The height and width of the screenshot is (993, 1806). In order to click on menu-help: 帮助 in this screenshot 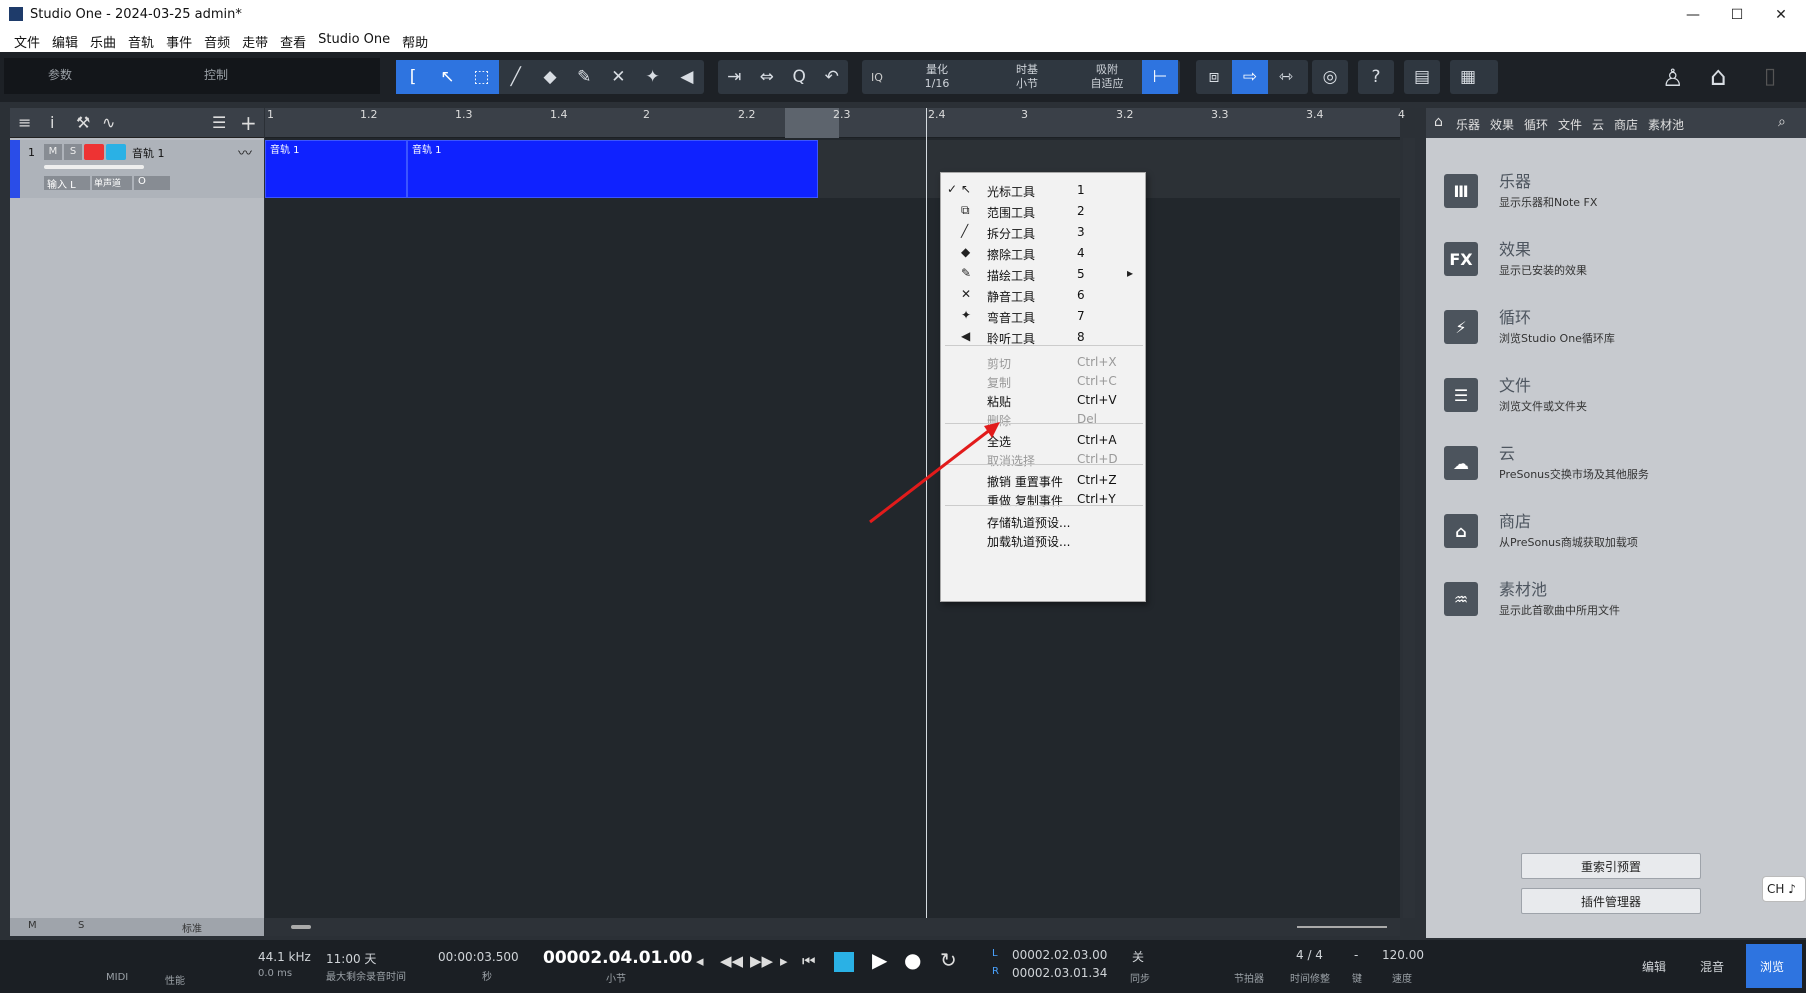, I will do `click(415, 41)`.